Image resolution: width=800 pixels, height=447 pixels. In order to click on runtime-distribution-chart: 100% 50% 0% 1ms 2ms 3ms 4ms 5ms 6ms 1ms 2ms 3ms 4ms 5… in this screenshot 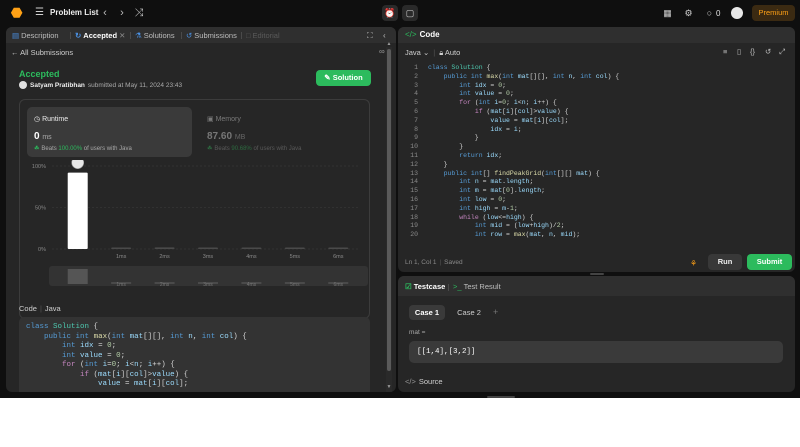, I will do `click(200, 224)`.